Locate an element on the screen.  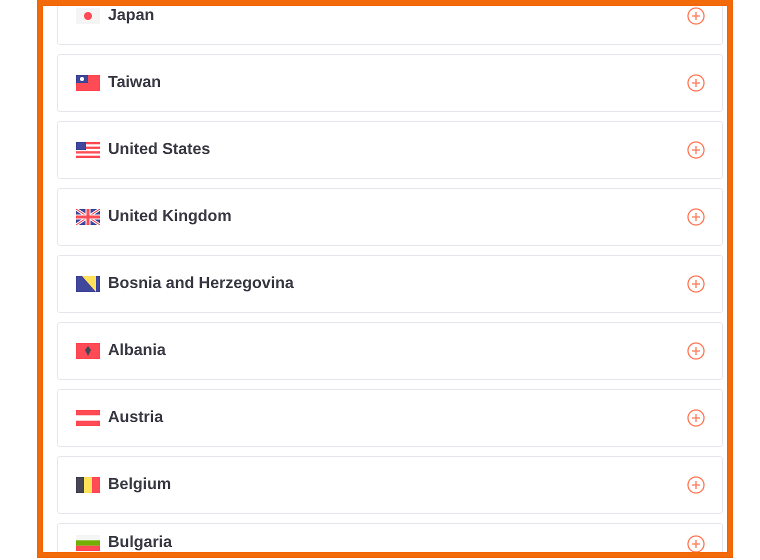
country-name: Austria is located at coordinates (136, 418).